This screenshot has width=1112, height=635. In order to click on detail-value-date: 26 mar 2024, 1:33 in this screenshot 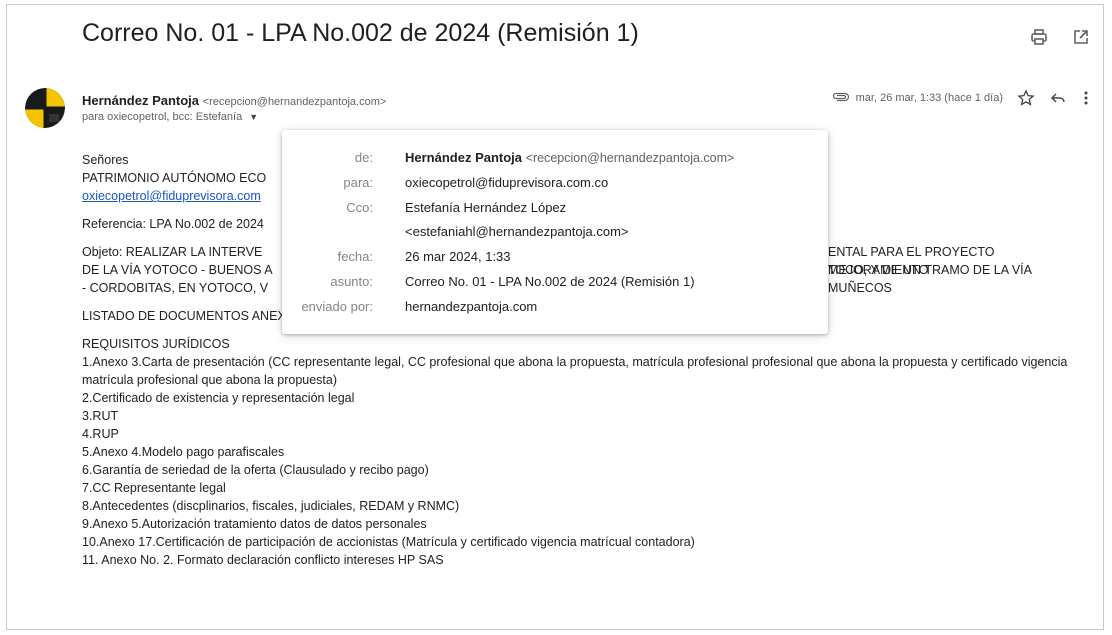, I will do `click(458, 256)`.